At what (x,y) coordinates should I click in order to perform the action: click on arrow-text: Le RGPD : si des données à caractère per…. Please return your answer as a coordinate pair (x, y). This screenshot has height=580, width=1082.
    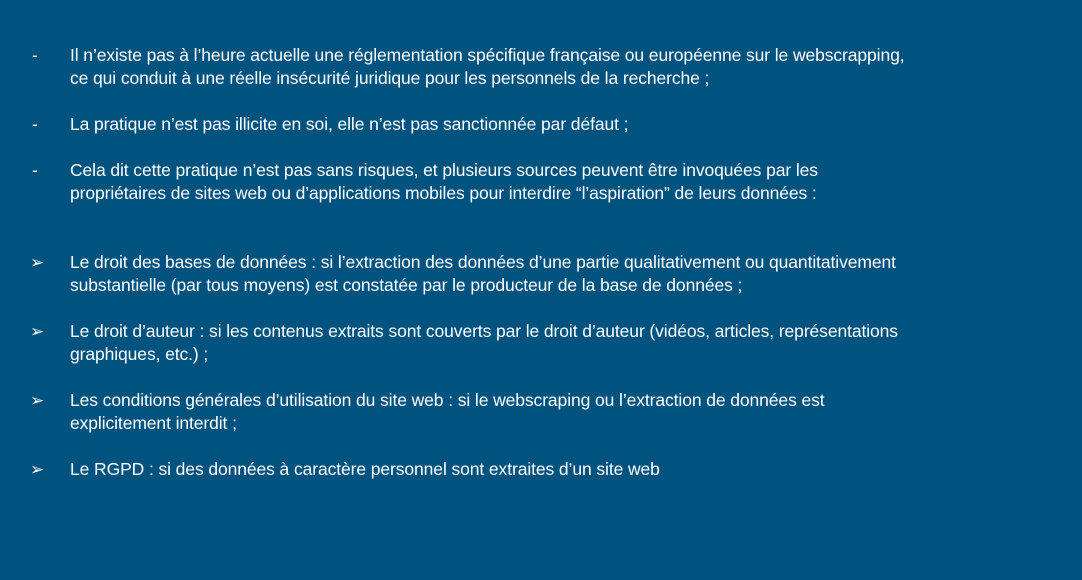
    Looking at the image, I should click on (545, 469).